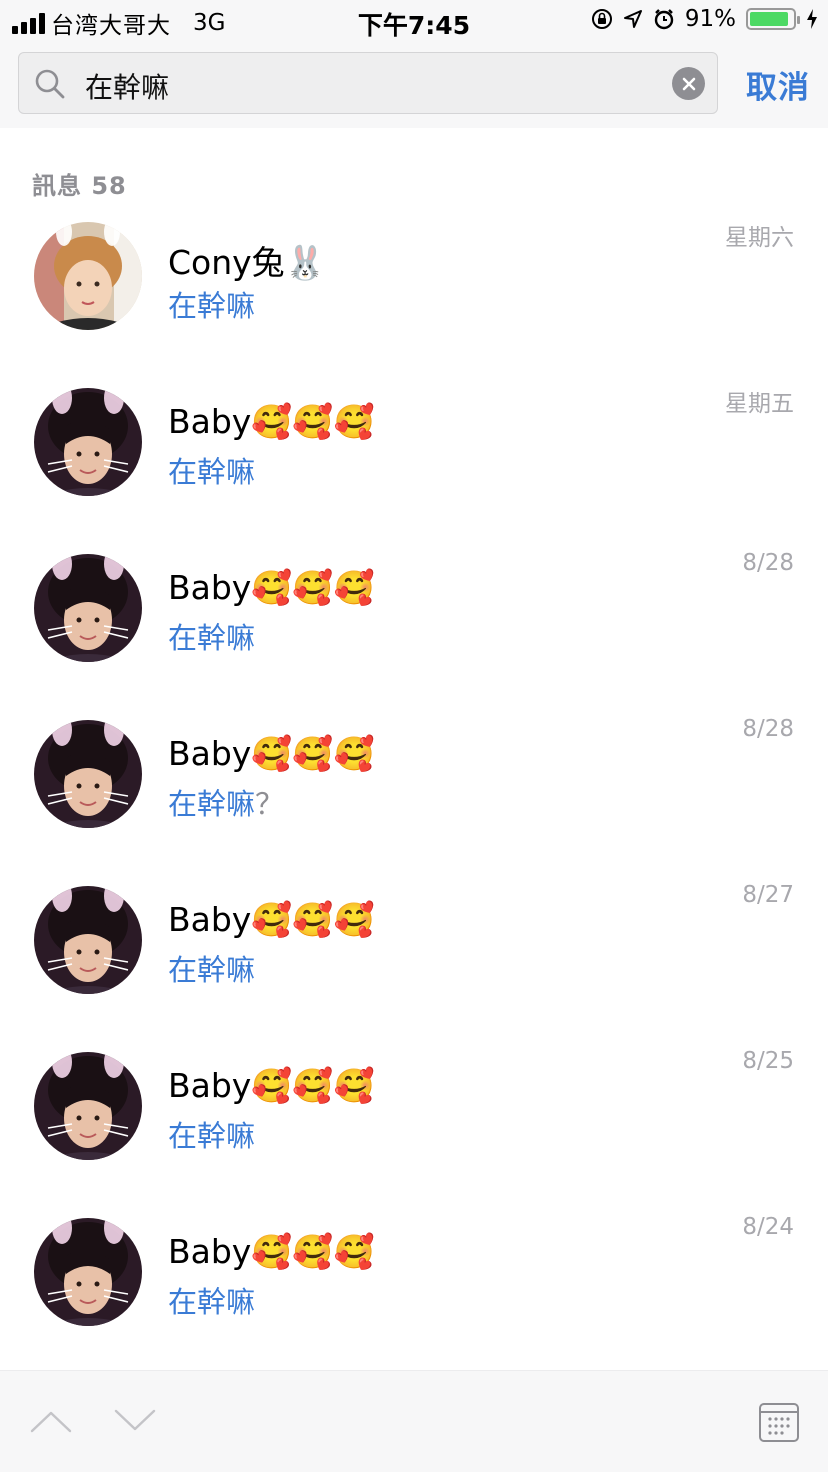  I want to click on status-bar: 台湾大哥大 3G 下午7:45 91%, so click(414, 20).